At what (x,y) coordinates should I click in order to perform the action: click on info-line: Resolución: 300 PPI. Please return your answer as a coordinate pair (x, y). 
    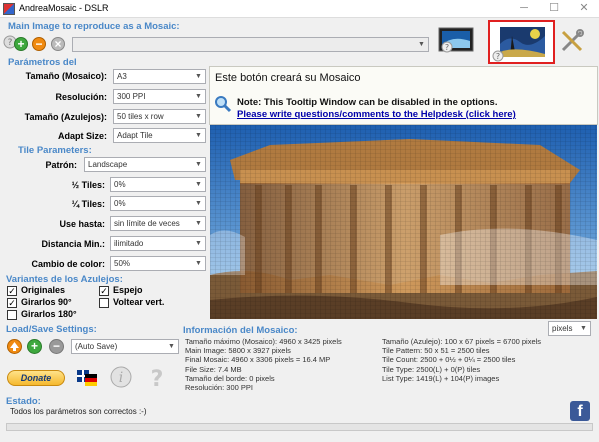
    Looking at the image, I should click on (219, 388).